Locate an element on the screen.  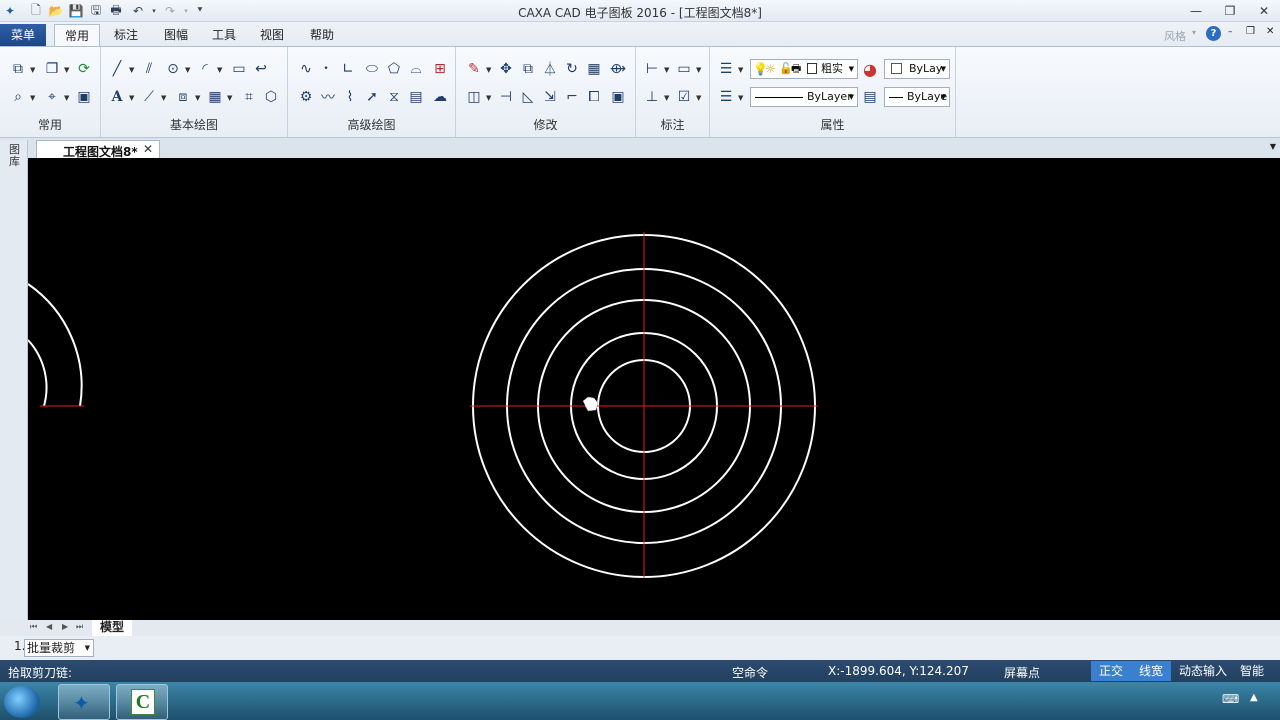
linetype-icon: ☰ is located at coordinates (726, 97).